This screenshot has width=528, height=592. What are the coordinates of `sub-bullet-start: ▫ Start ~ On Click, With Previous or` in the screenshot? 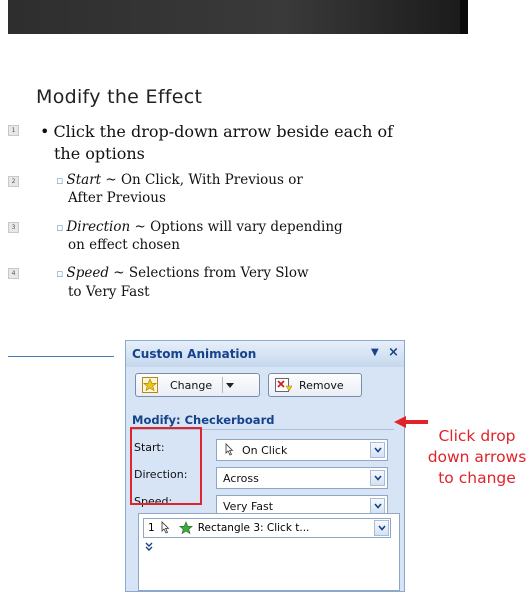 It's located at (179, 180).